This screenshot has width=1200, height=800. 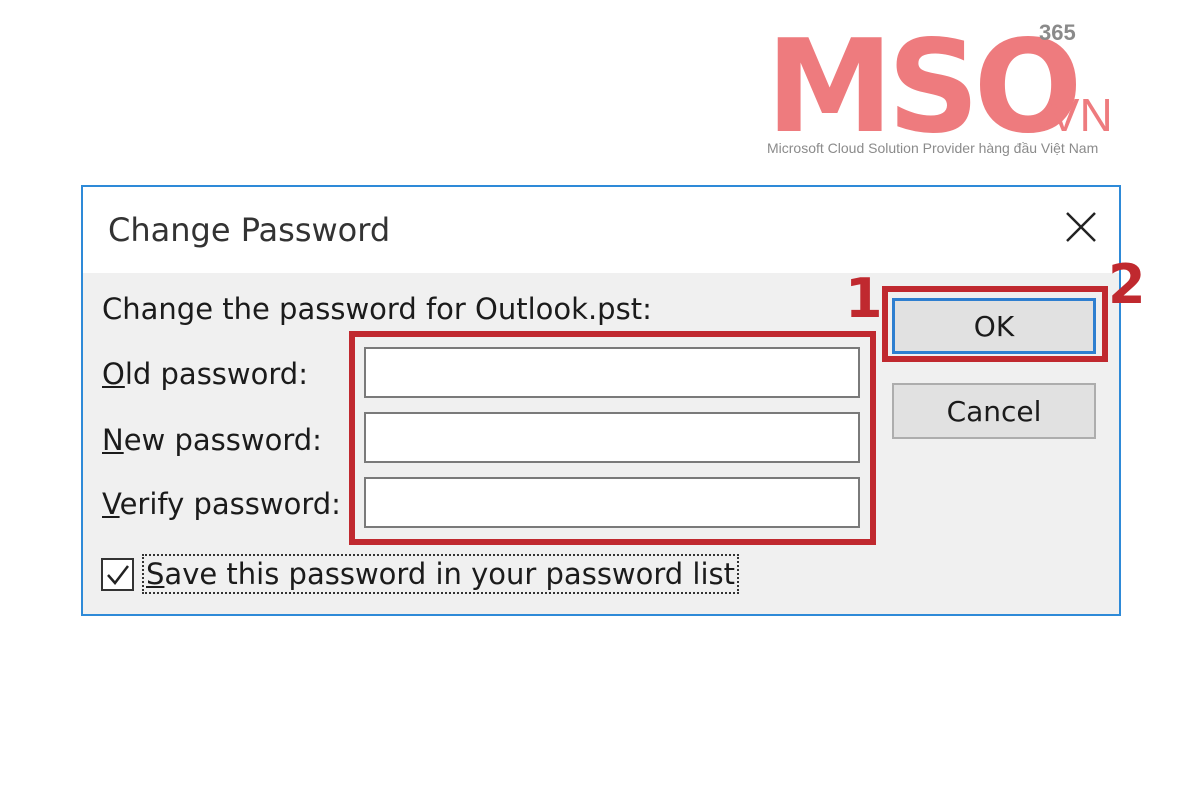 What do you see at coordinates (1057, 32) in the screenshot?
I see `brand-superscript: 365` at bounding box center [1057, 32].